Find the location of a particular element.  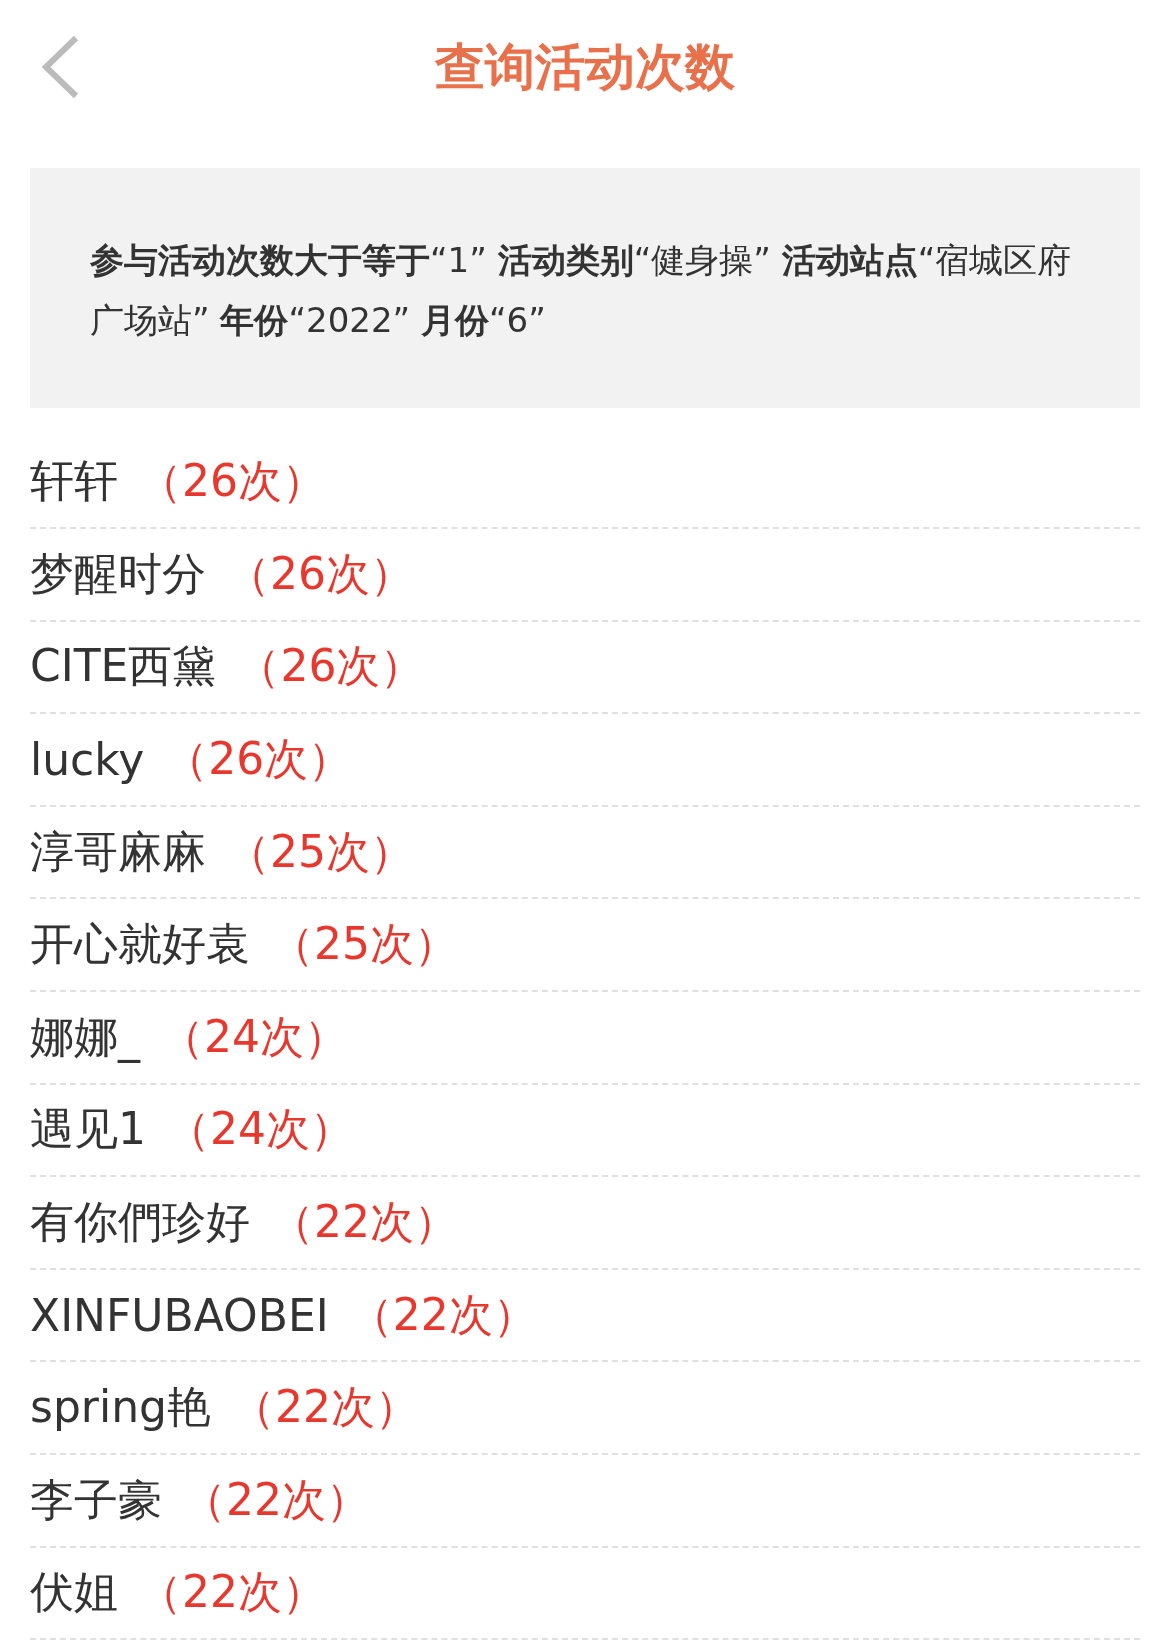

member-name: CITE西黛 is located at coordinates (123, 666).